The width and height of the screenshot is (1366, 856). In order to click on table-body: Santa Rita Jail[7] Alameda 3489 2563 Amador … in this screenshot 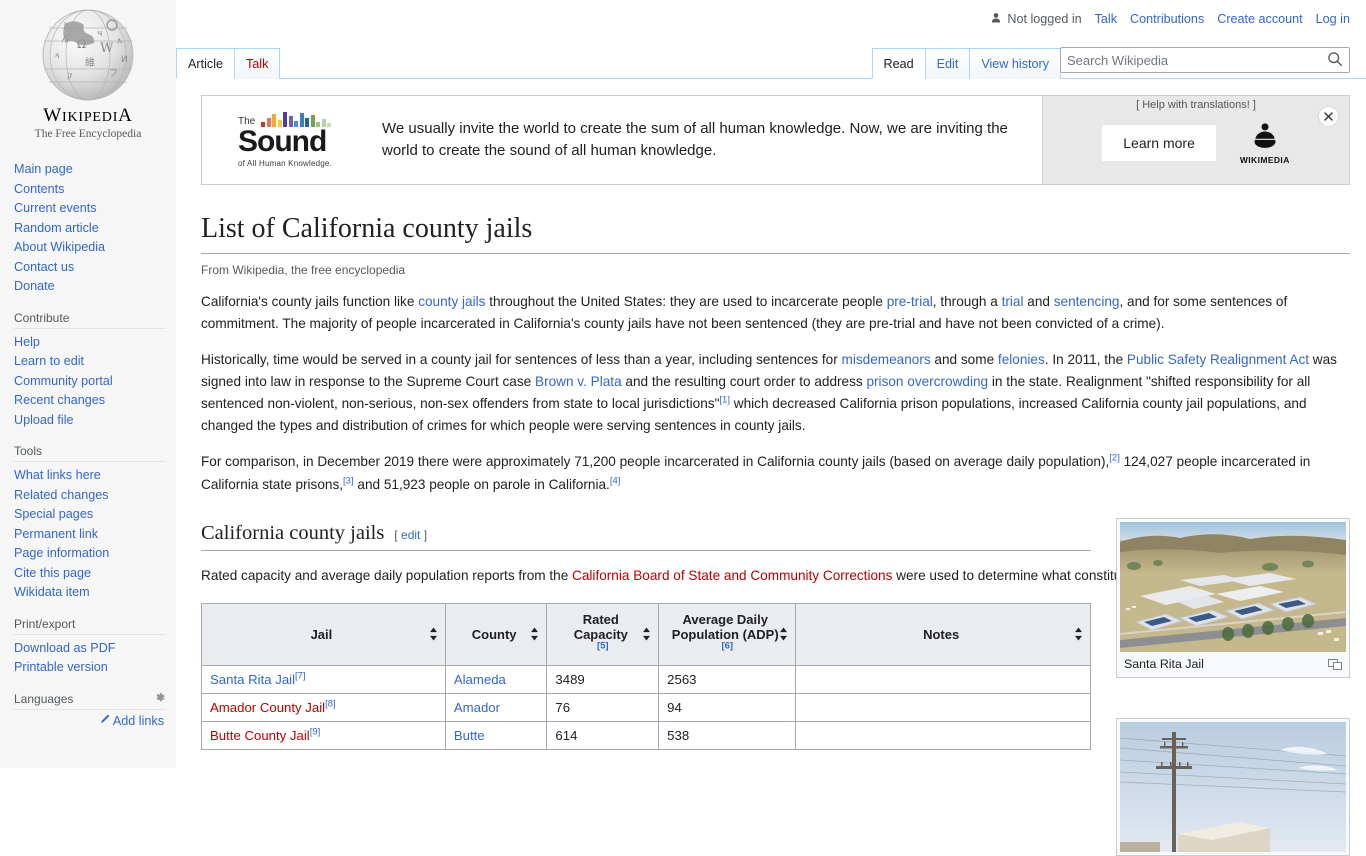, I will do `click(646, 707)`.